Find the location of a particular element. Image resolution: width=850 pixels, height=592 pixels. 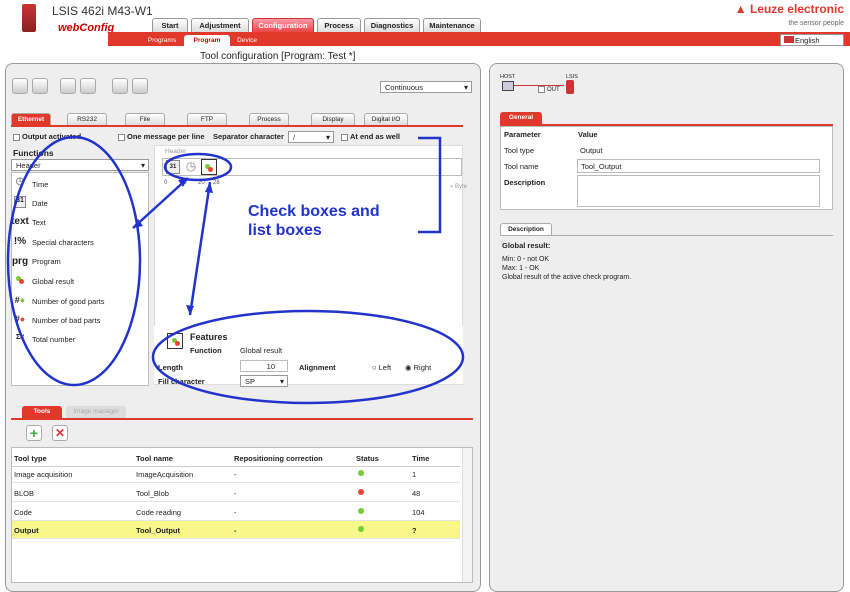

tools-tab-underline is located at coordinates (242, 419).